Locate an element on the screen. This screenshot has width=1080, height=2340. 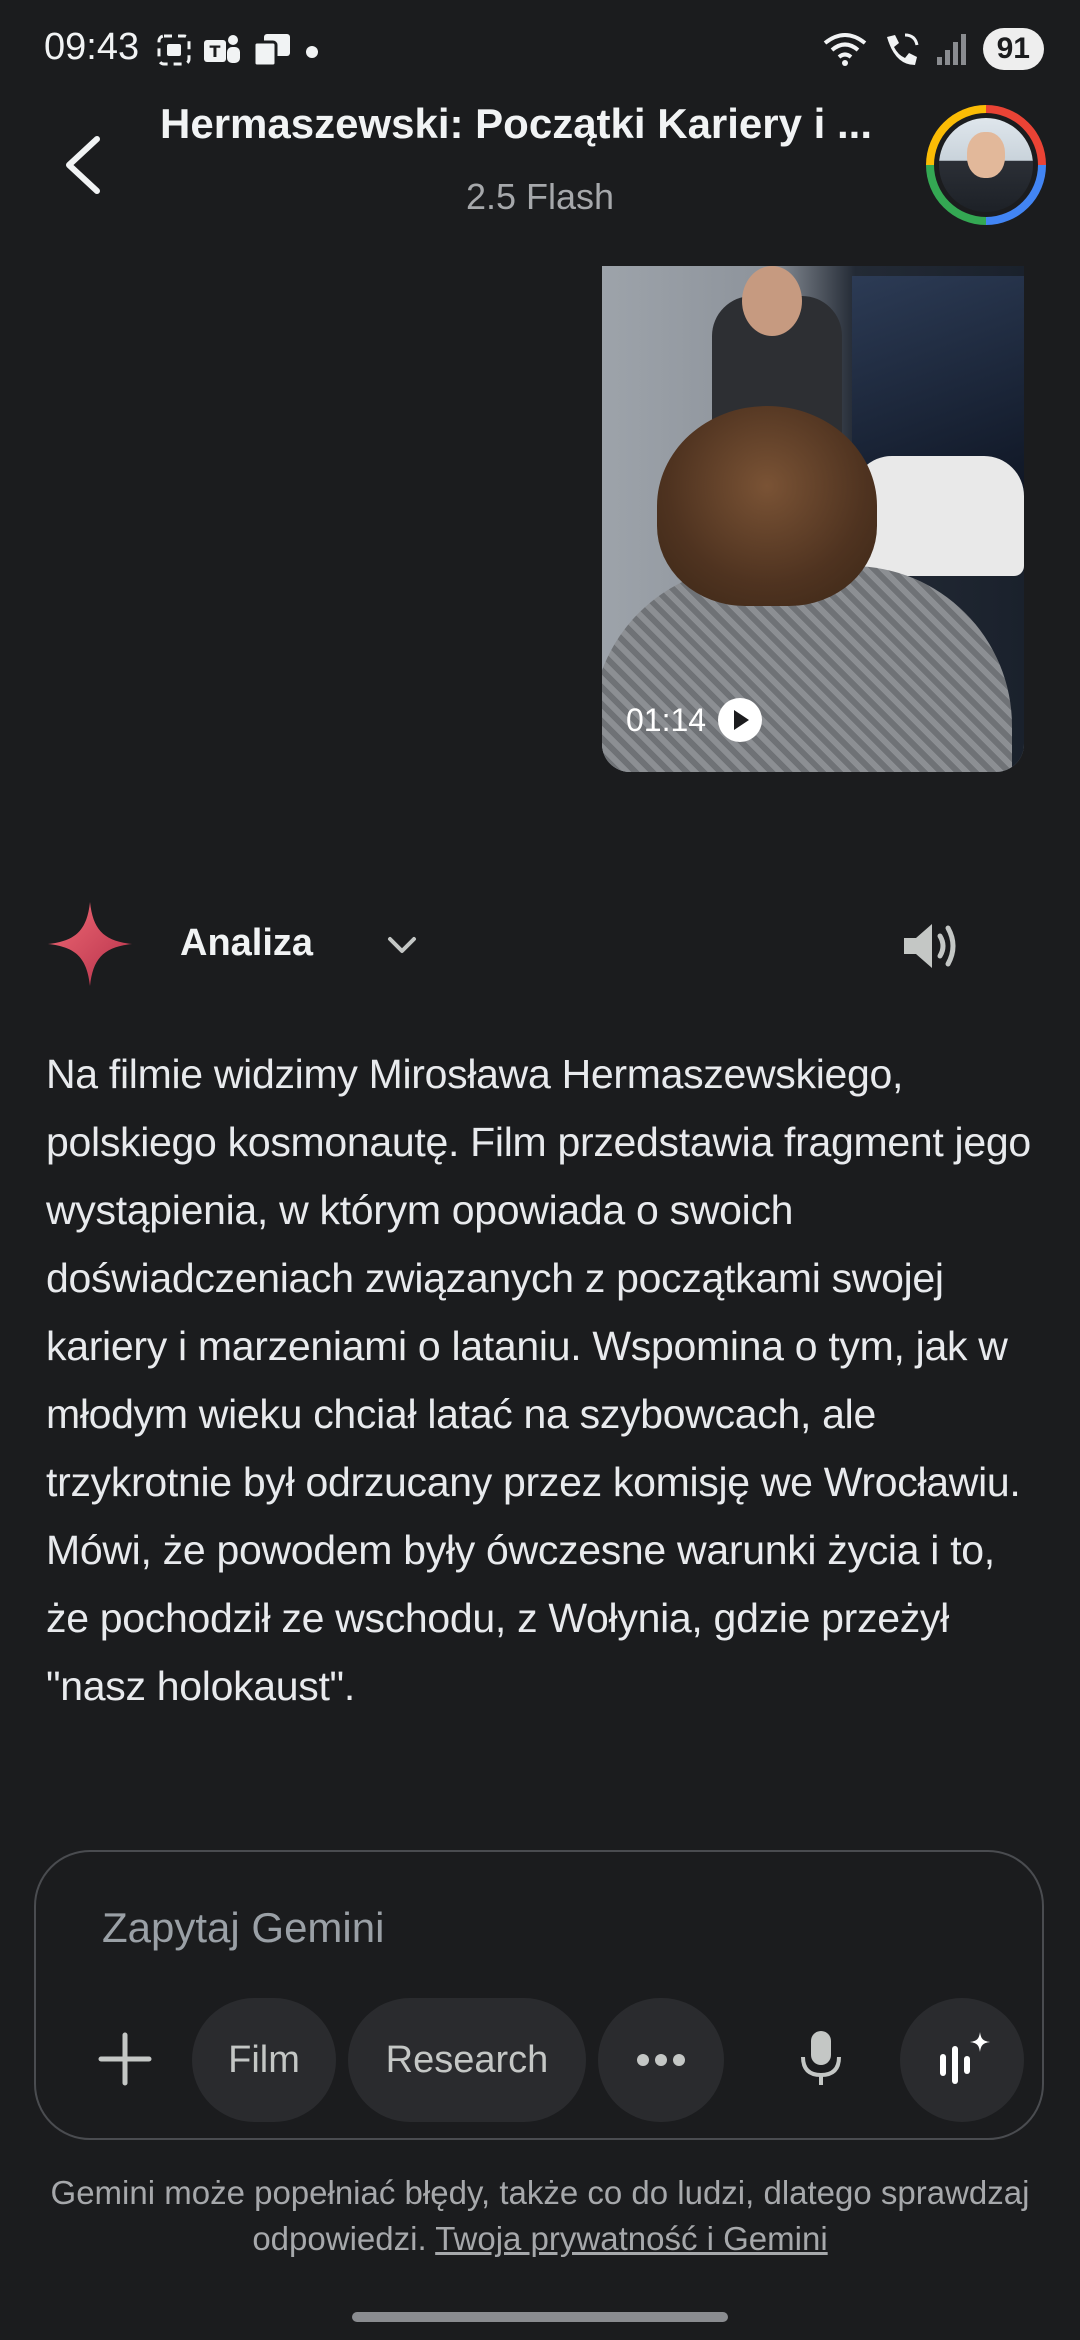
privacy-link: Twoja prywatność i Gemini is located at coordinates (631, 2238).